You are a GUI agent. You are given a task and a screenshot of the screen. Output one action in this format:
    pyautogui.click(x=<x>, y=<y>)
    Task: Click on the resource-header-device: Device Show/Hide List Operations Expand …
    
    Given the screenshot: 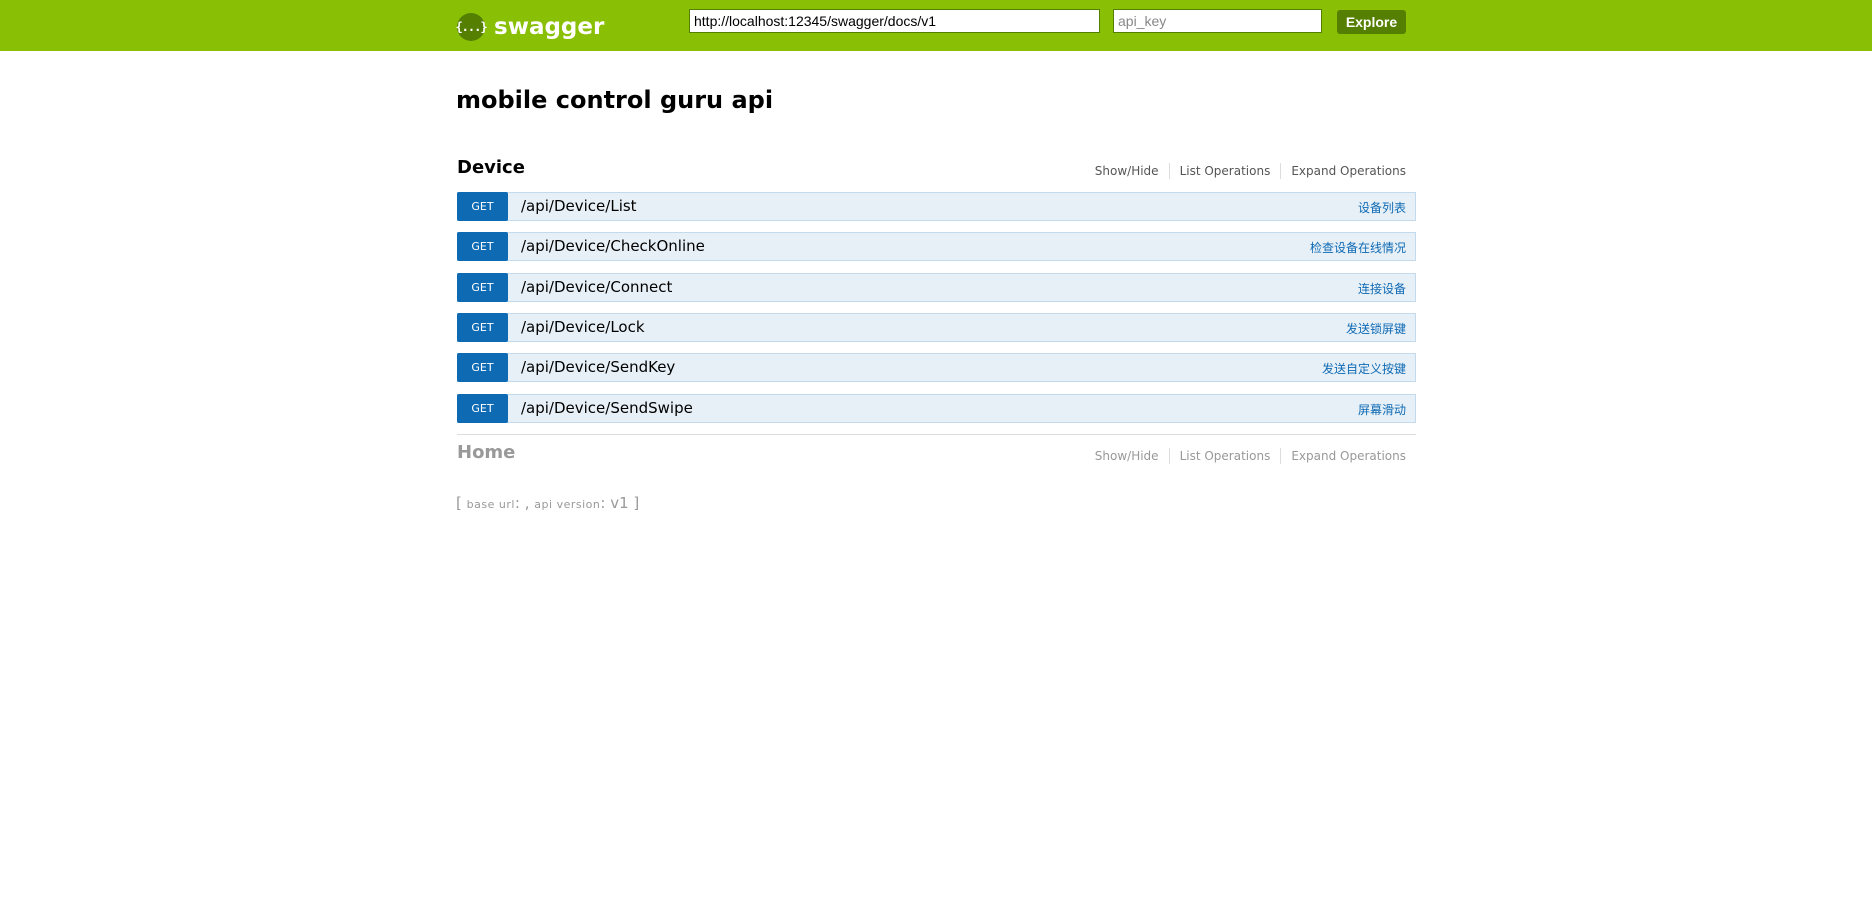 What is the action you would take?
    pyautogui.click(x=936, y=170)
    